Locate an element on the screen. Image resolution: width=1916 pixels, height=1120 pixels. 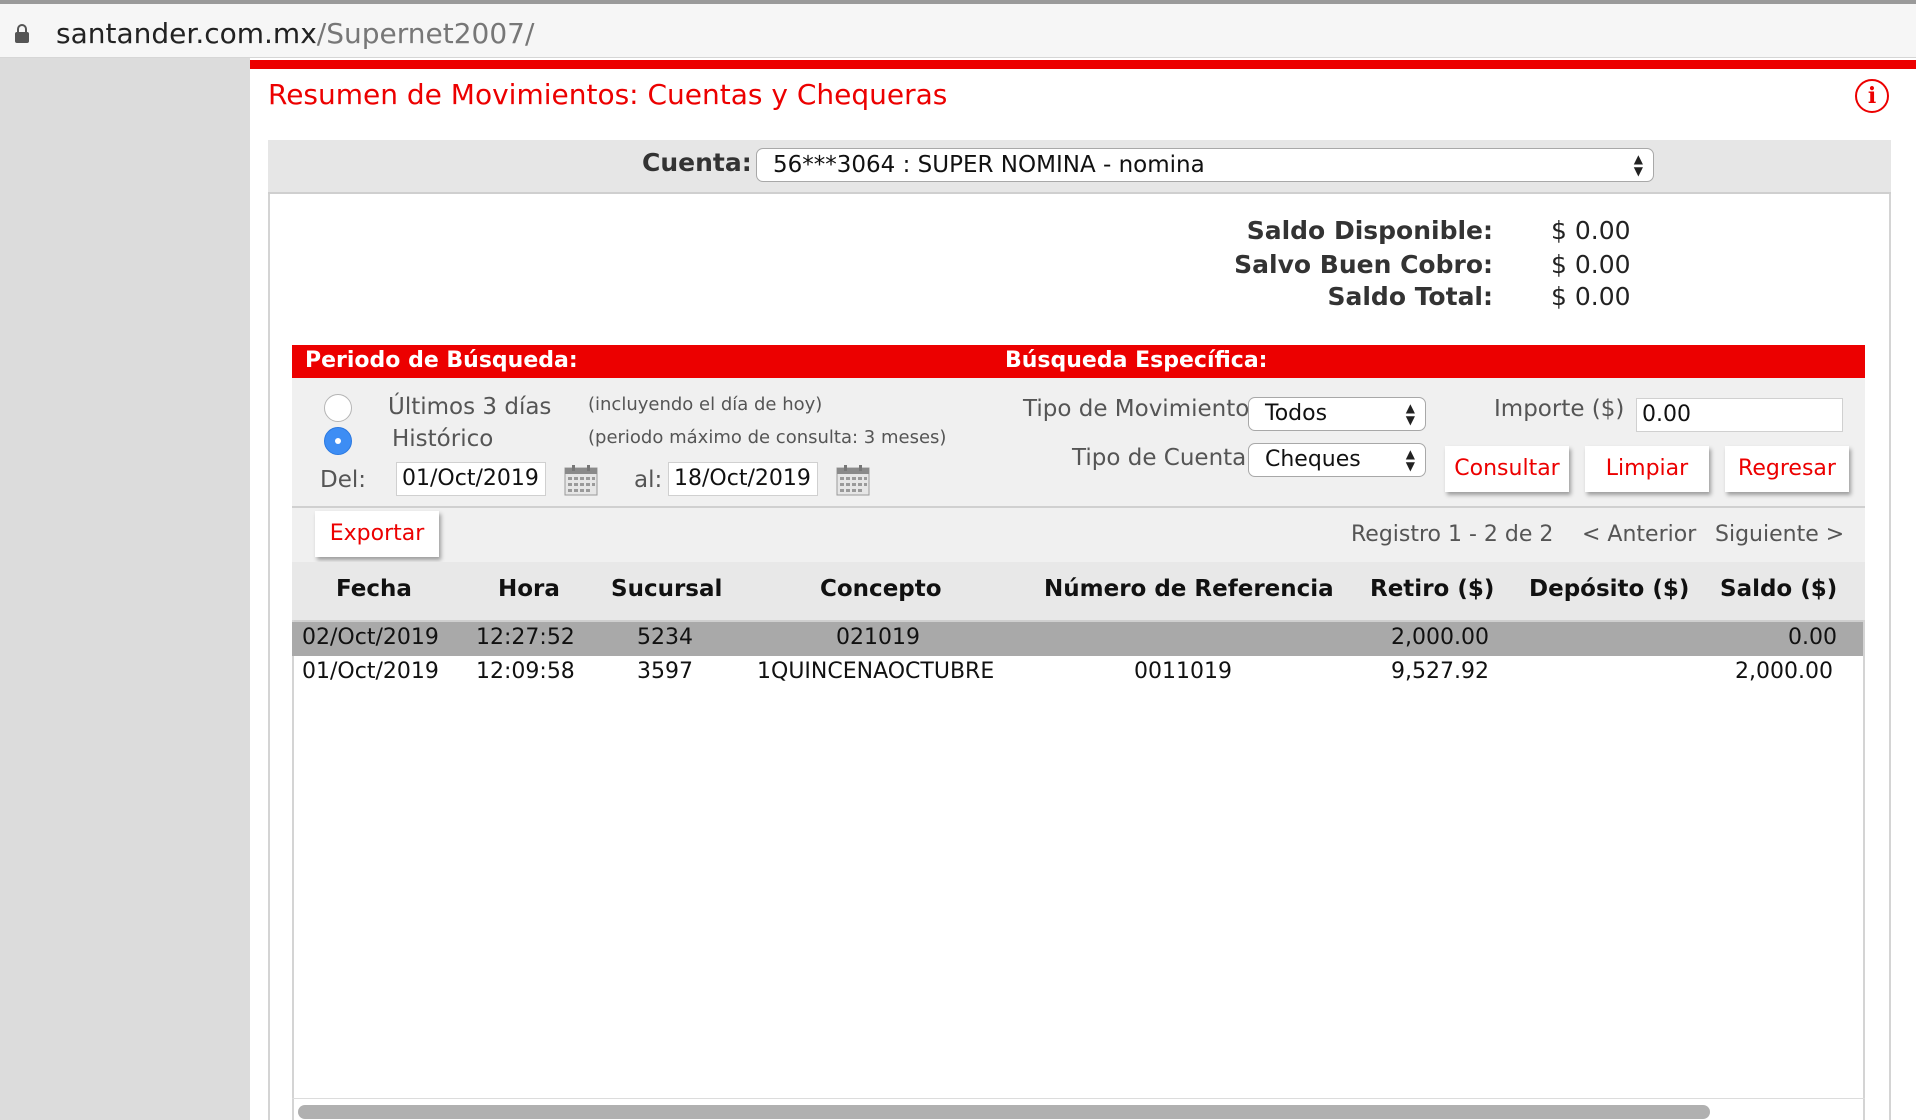
to-label: al: is located at coordinates (648, 480).